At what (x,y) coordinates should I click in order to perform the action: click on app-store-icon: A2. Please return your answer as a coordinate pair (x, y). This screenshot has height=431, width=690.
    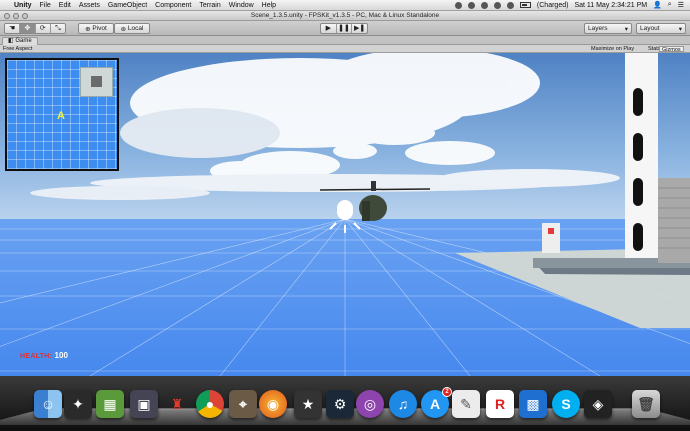
    Looking at the image, I should click on (436, 402).